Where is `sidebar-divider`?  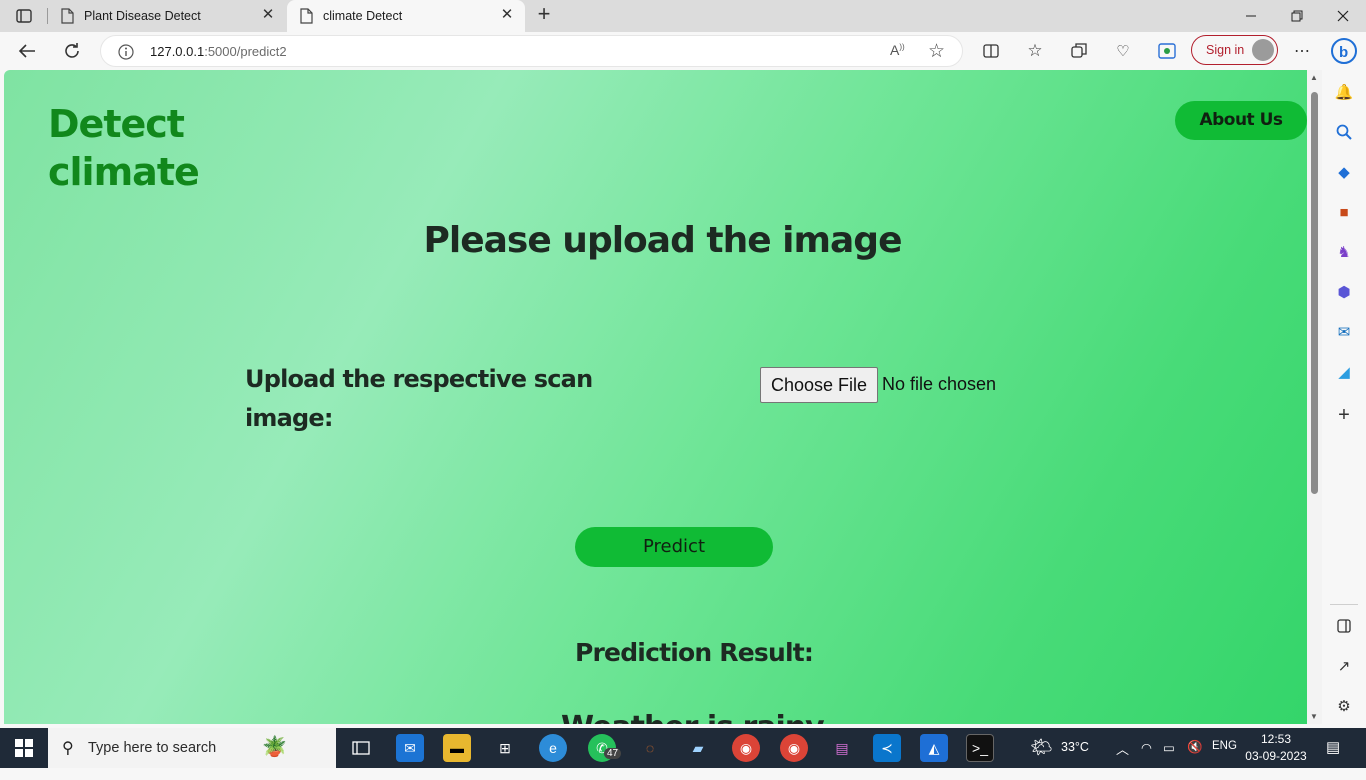
sidebar-divider is located at coordinates (1344, 604).